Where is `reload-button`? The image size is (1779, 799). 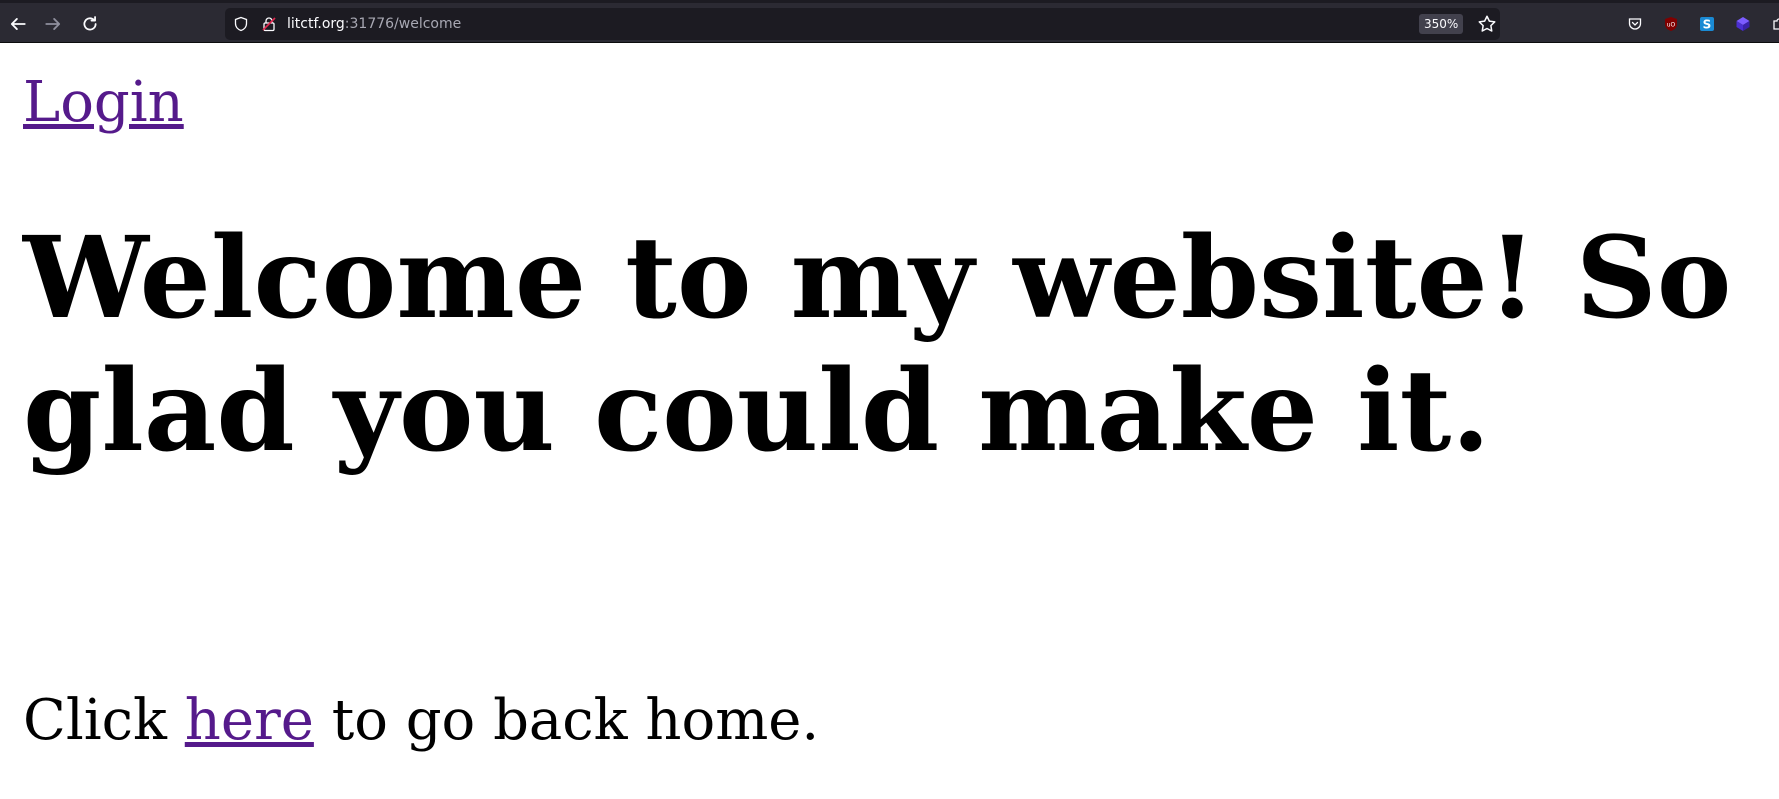 reload-button is located at coordinates (90, 24).